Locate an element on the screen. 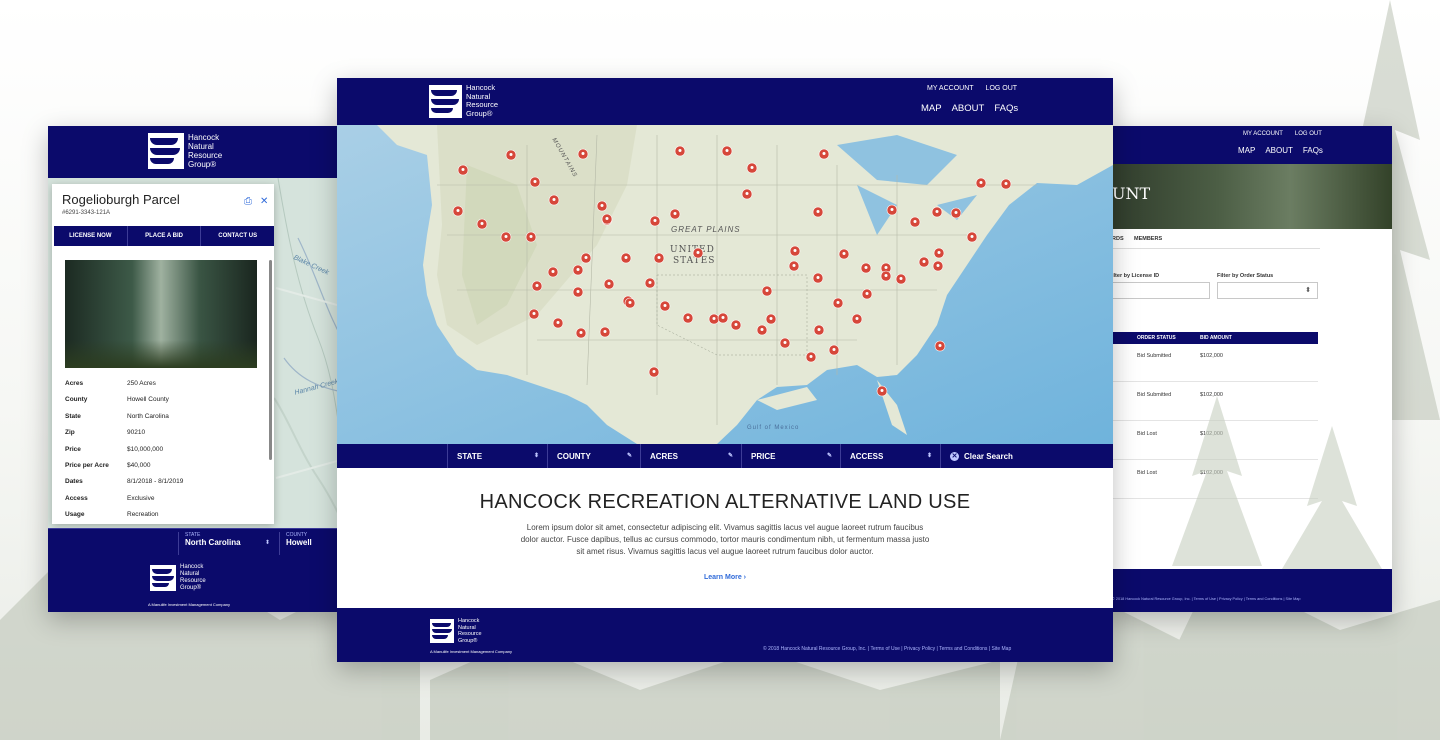  logo-mark-icon is located at coordinates (163, 578).